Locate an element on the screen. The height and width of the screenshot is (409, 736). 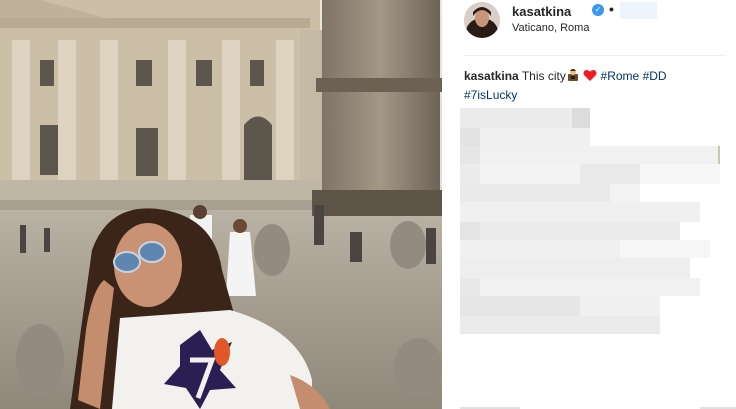
header-username: kasatkina is located at coordinates (541, 11).